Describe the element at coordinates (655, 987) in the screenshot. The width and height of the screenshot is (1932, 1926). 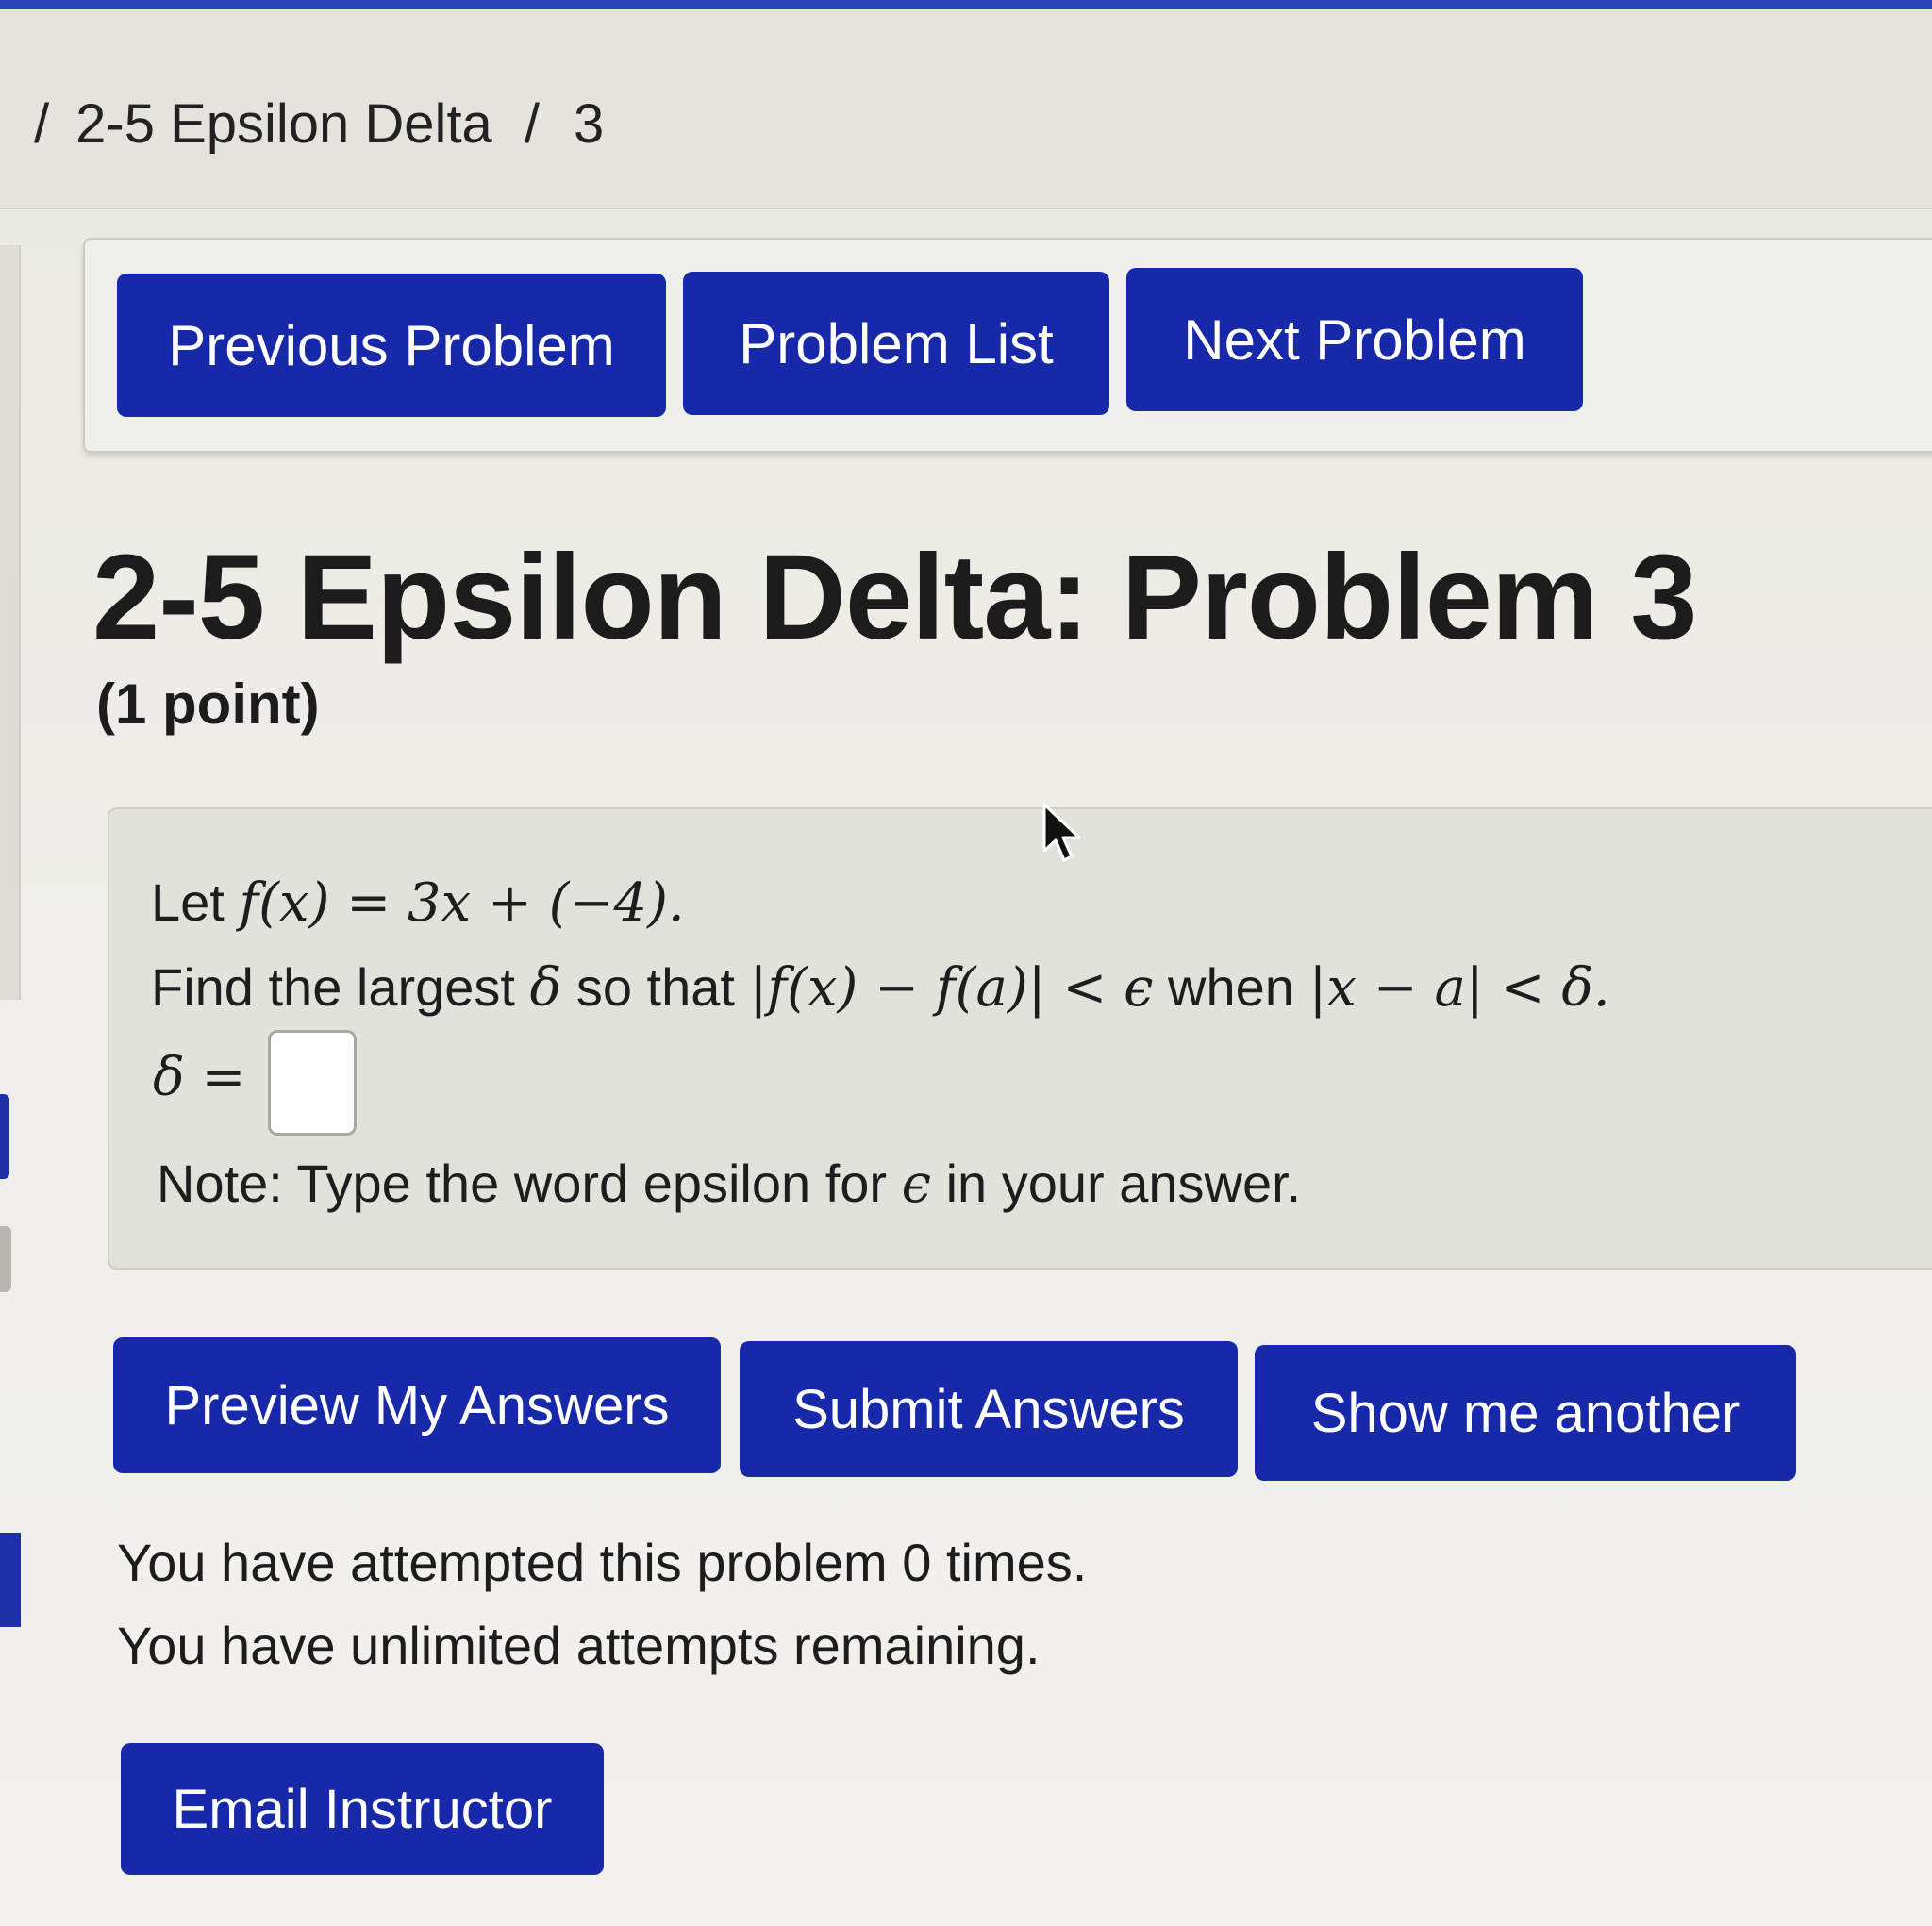
I see `question-text: so that` at that location.